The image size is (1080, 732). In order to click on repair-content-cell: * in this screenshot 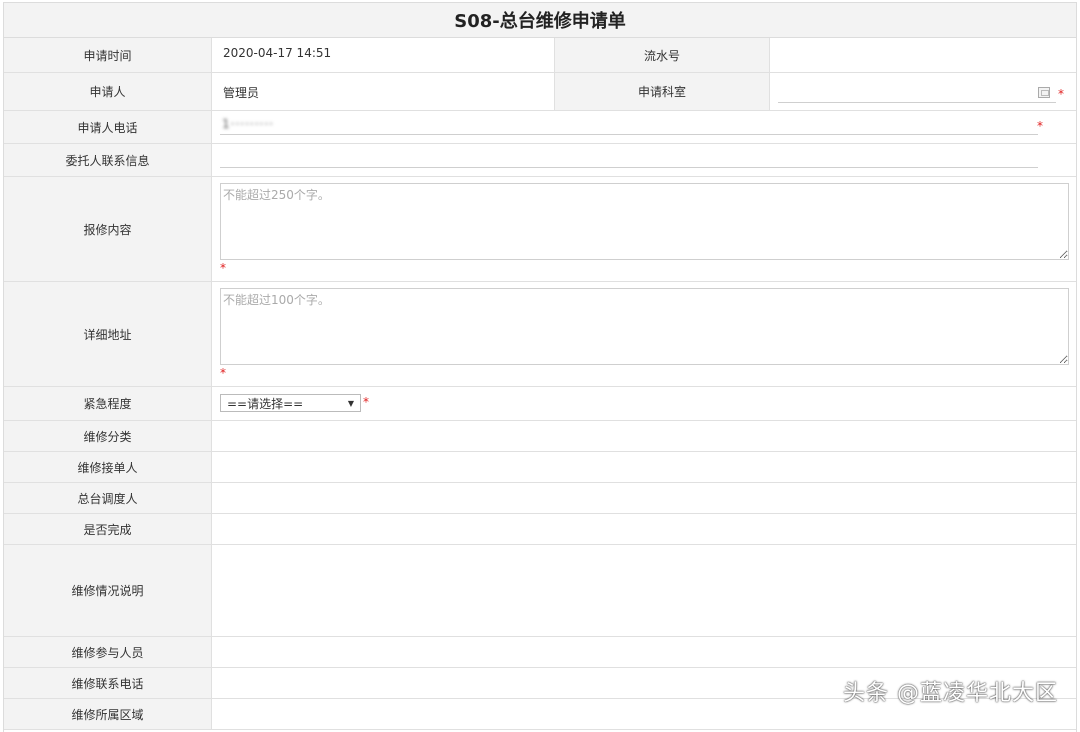, I will do `click(644, 229)`.